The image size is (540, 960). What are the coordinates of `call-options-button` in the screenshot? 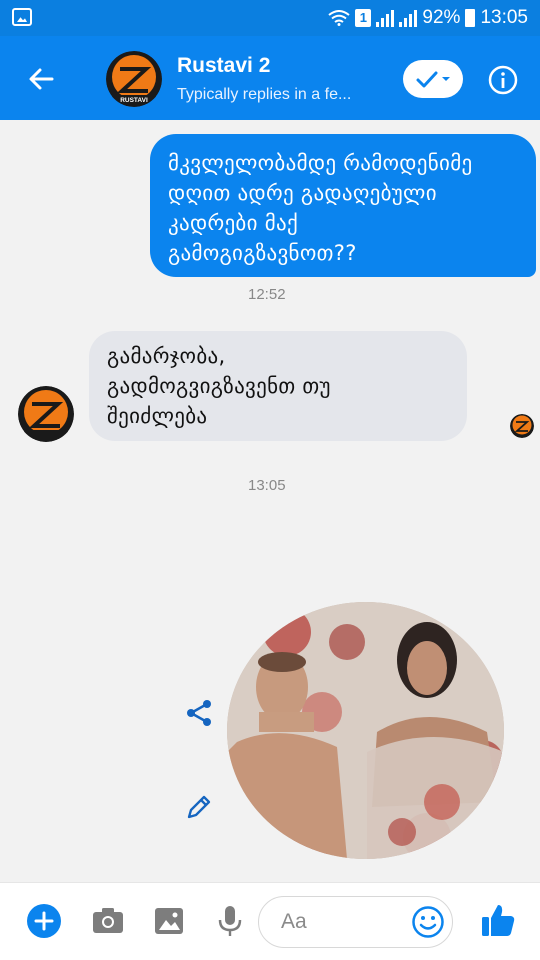 It's located at (433, 79).